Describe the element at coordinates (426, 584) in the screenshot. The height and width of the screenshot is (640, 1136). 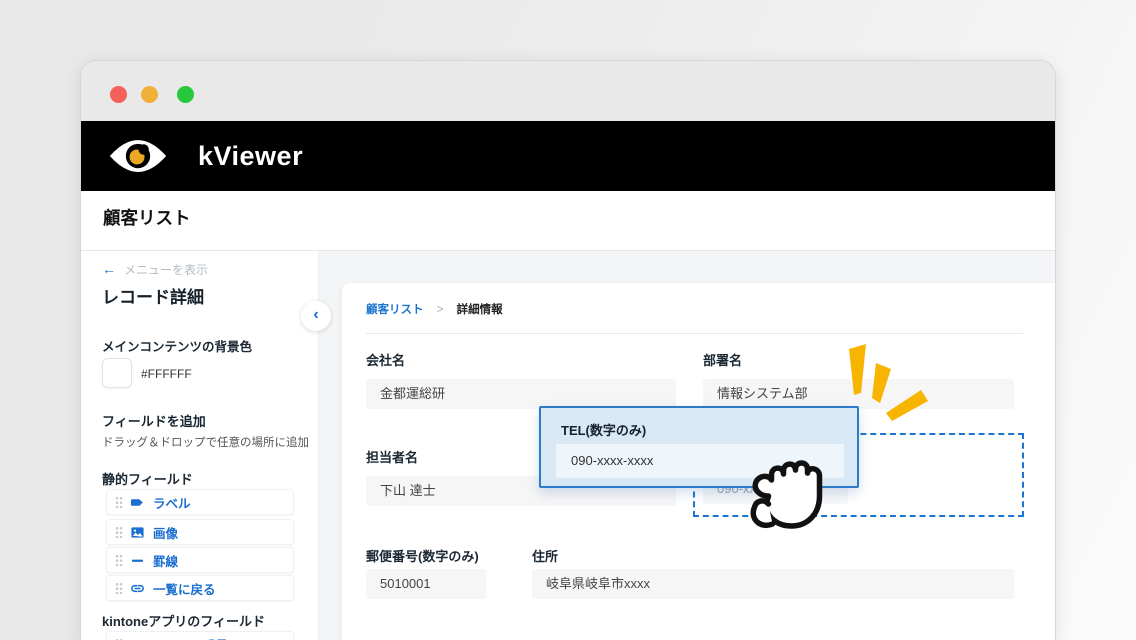
I see `zip-field: 5010001` at that location.